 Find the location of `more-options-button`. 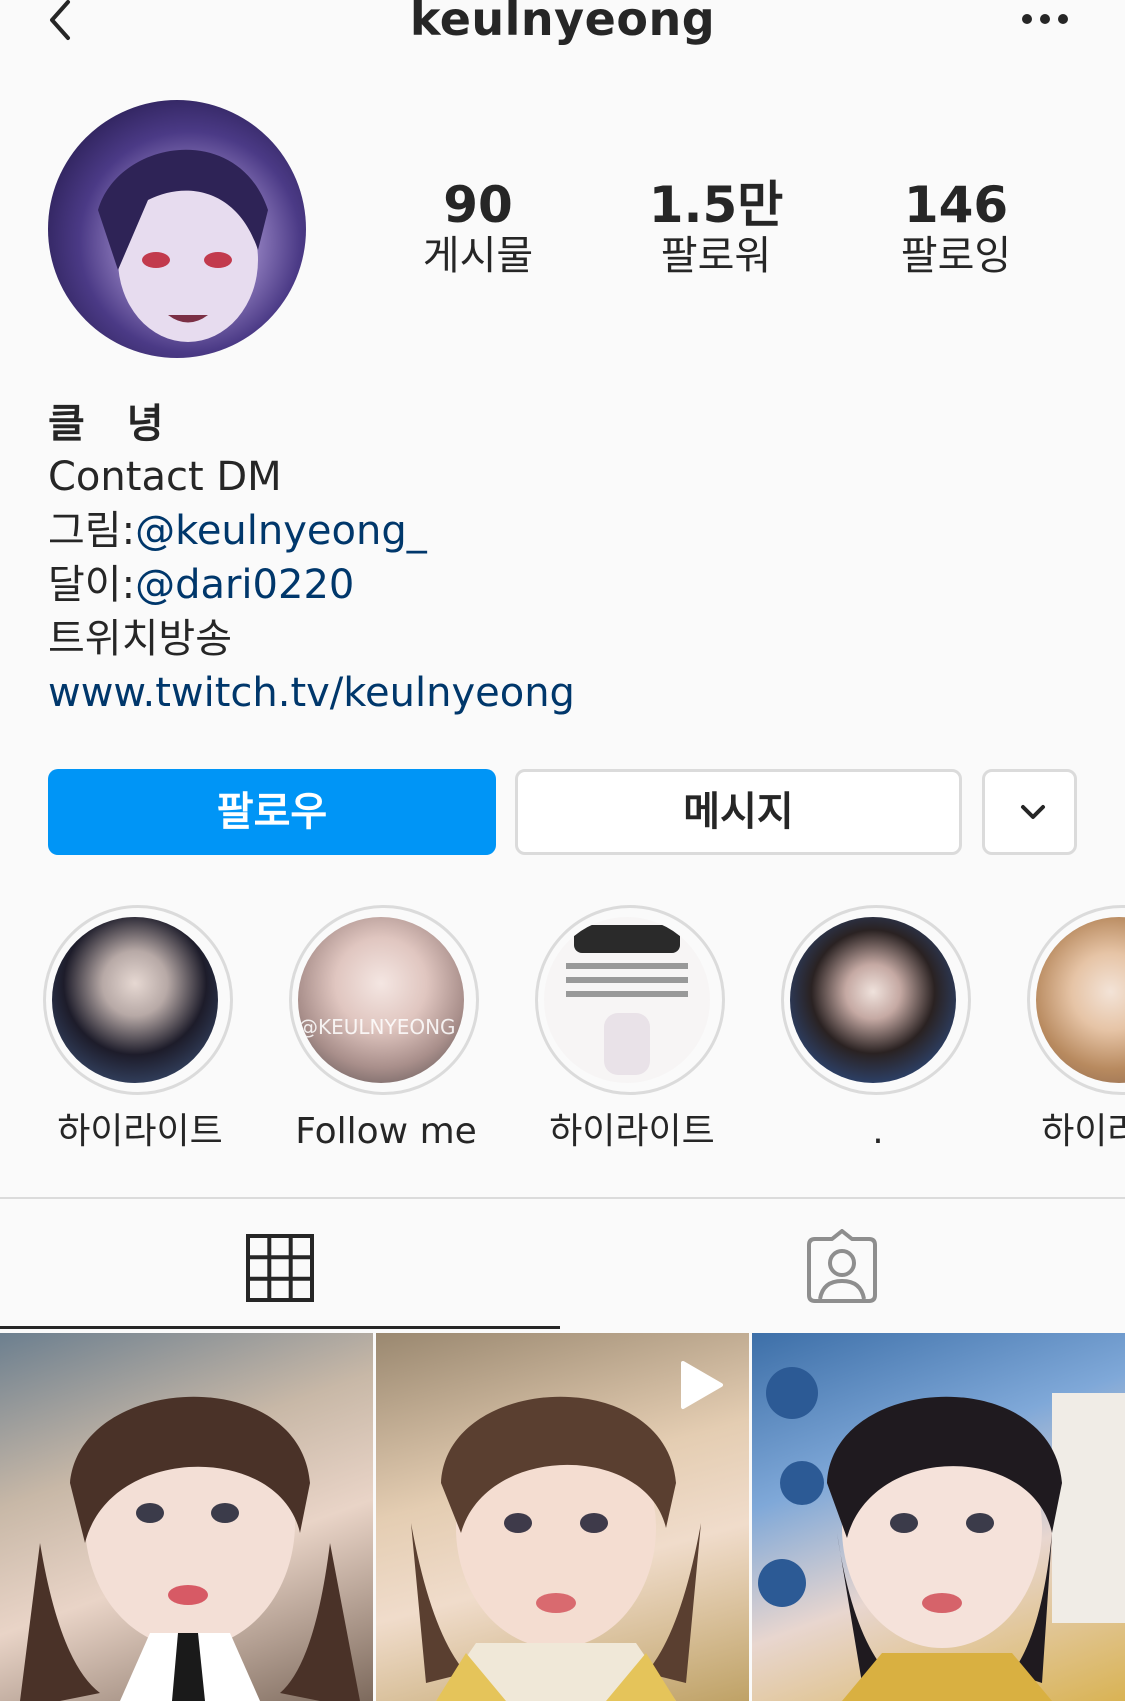

more-options-button is located at coordinates (1045, 19).